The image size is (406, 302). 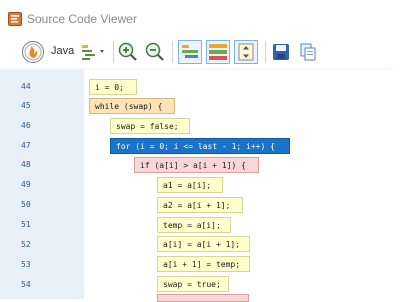 I want to click on code-statement: if (a[i] > a[i + 1]) {, so click(x=196, y=165).